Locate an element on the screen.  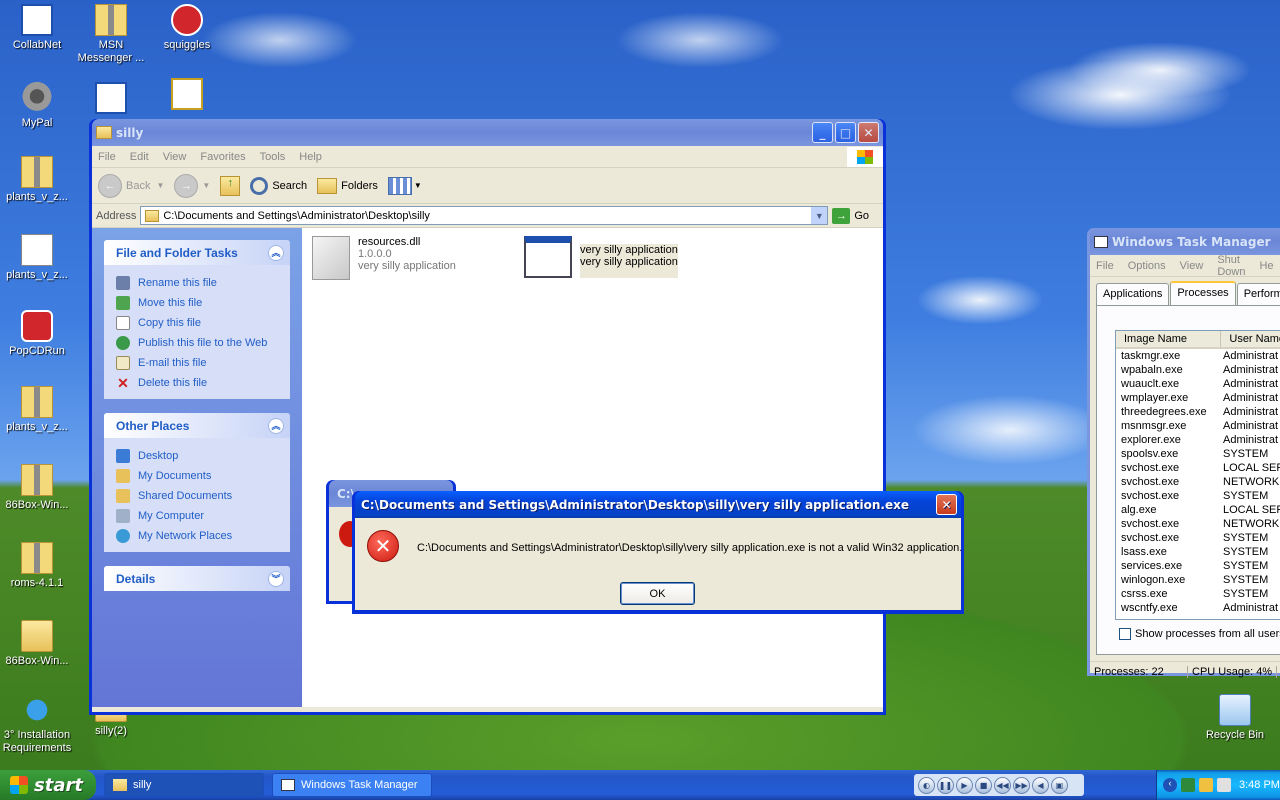
process-row: spoolsv.exe SYSTEM is located at coordinates (1198, 454).